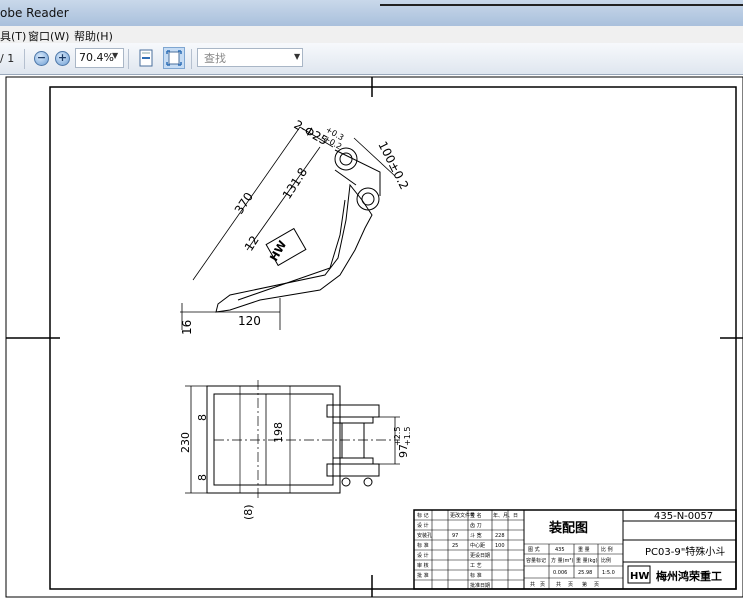 This screenshot has width=743, height=600. What do you see at coordinates (13, 36) in the screenshot?
I see `menu-item-tools: 具(T)` at bounding box center [13, 36].